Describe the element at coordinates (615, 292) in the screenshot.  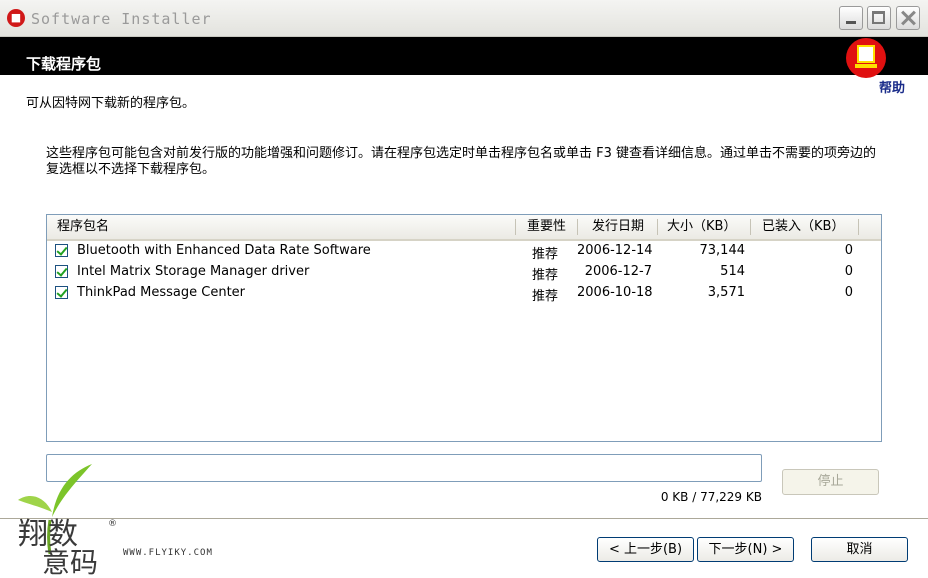
I see `package-date: 2006-10-18` at that location.